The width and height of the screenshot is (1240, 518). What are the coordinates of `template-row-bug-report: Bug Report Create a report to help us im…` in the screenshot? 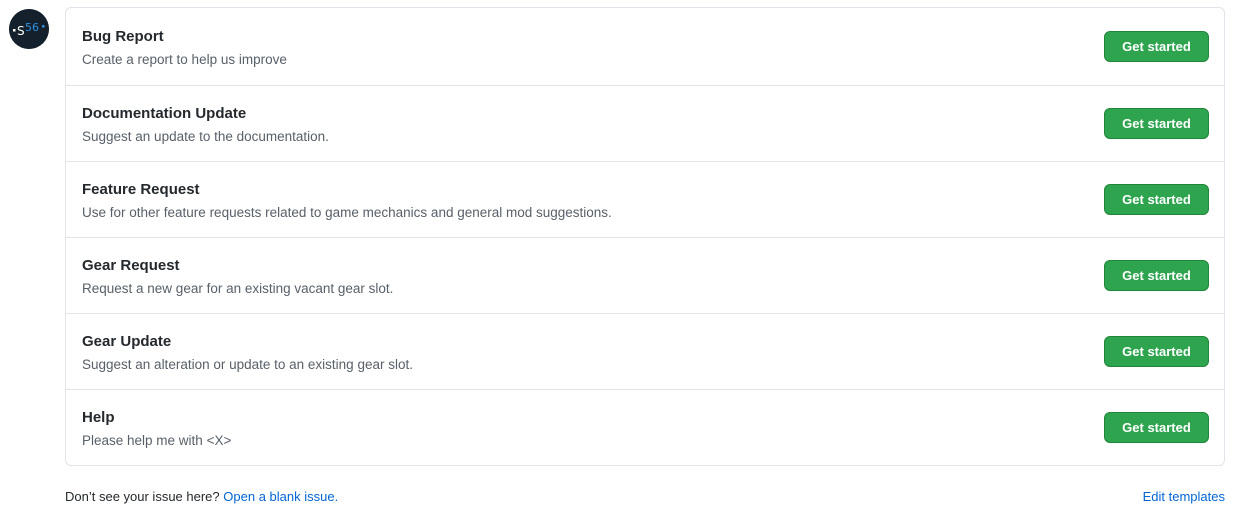 It's located at (645, 46).